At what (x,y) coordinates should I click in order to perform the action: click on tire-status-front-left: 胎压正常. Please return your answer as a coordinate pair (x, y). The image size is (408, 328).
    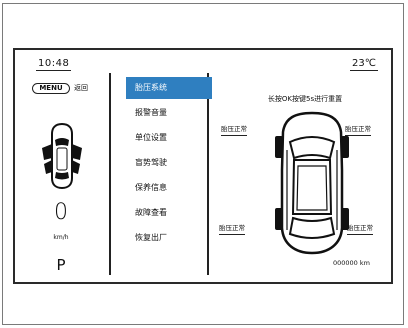
    Looking at the image, I should click on (234, 129).